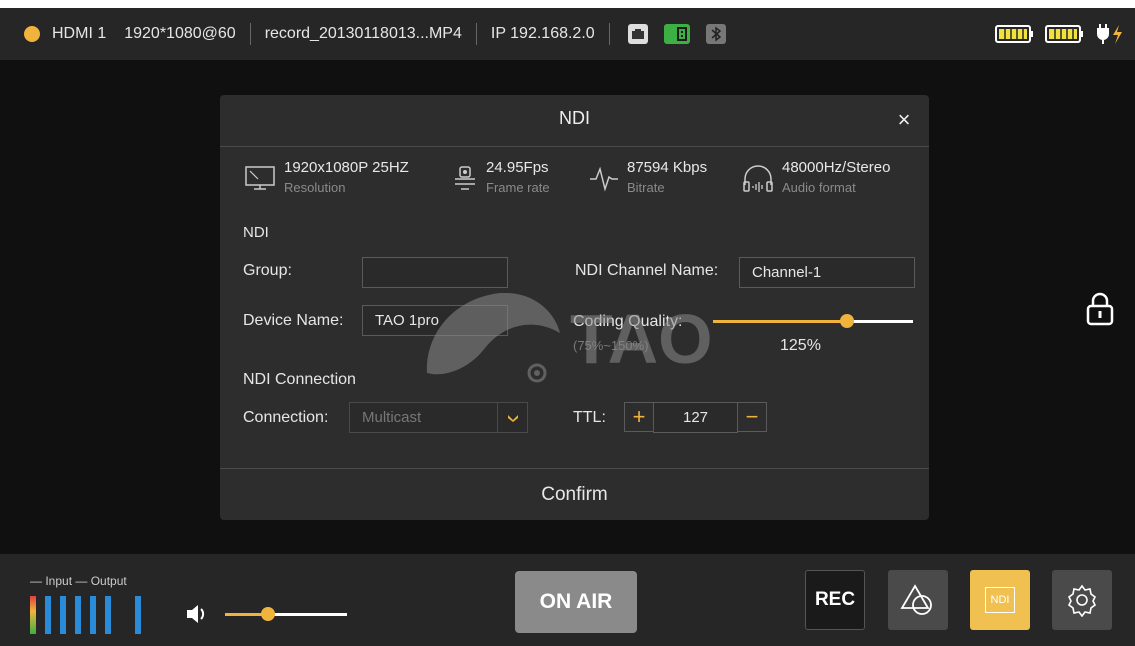  What do you see at coordinates (800, 345) in the screenshot?
I see `coding-quality-value: 125%` at bounding box center [800, 345].